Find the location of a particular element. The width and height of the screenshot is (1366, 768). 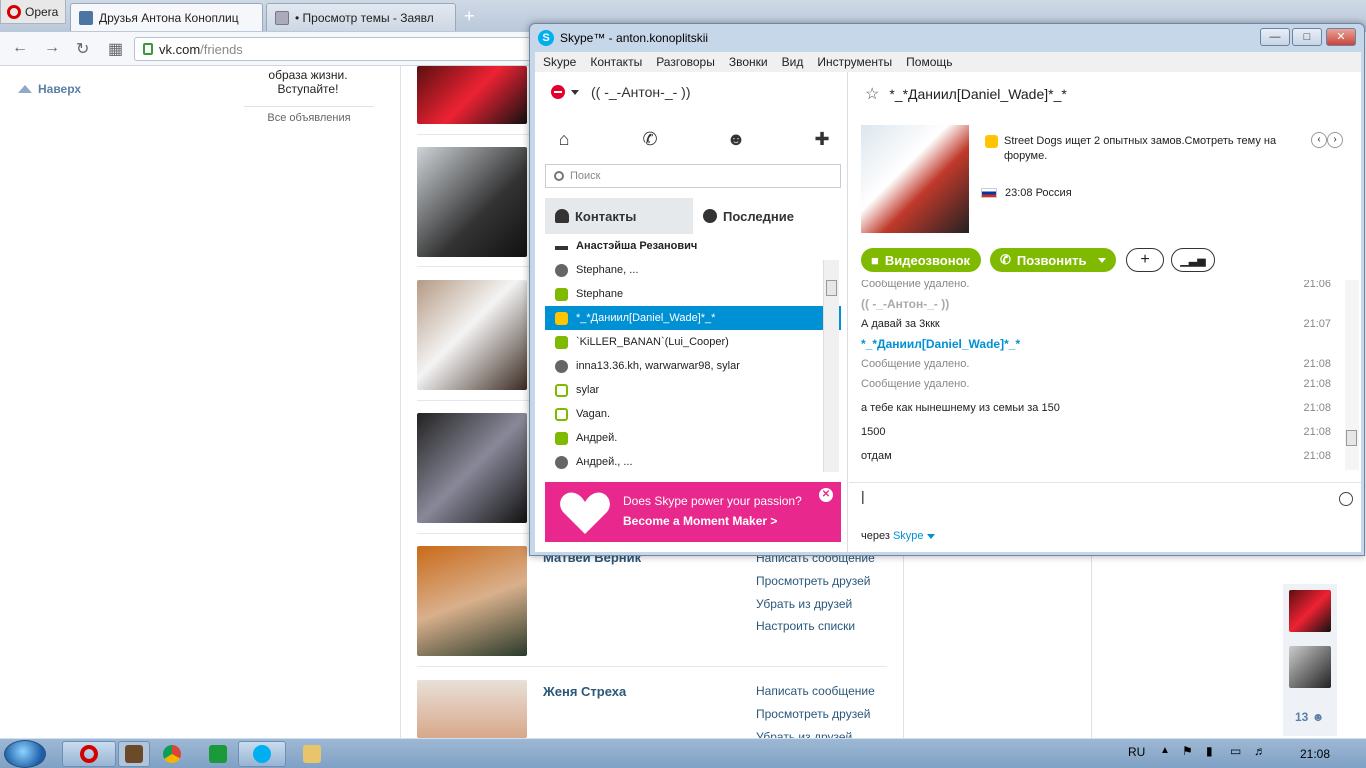

user-status-menu: (( -_-Антон-_- )) is located at coordinates (621, 92).